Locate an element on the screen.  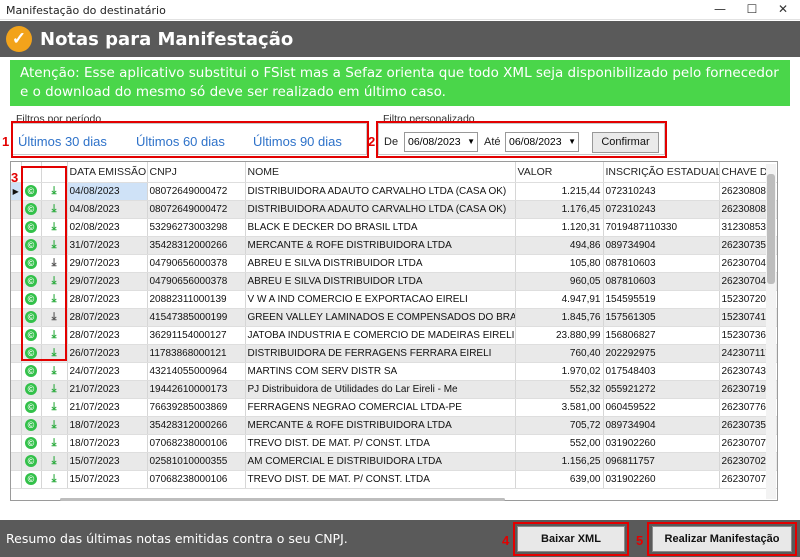
column-header-date: DATA EMISSÃO is located at coordinates (107, 172).